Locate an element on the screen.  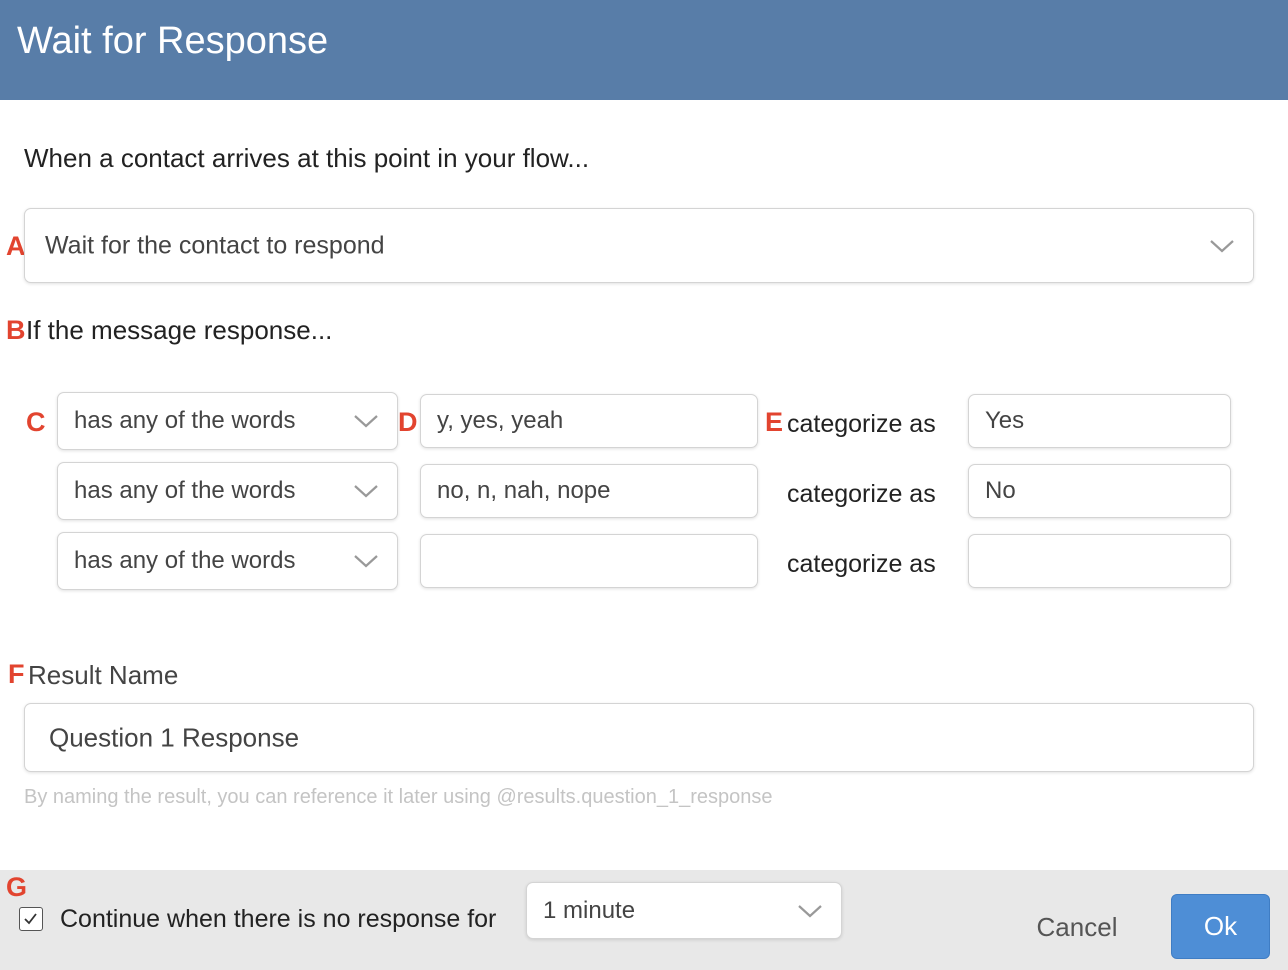
continue-checkbox is located at coordinates (31, 919).